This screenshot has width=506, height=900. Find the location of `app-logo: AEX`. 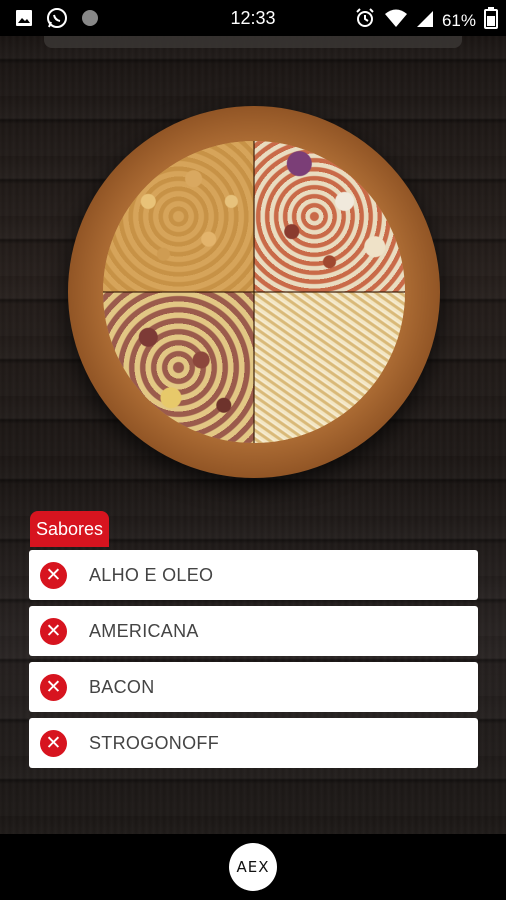

app-logo: AEX is located at coordinates (253, 867).